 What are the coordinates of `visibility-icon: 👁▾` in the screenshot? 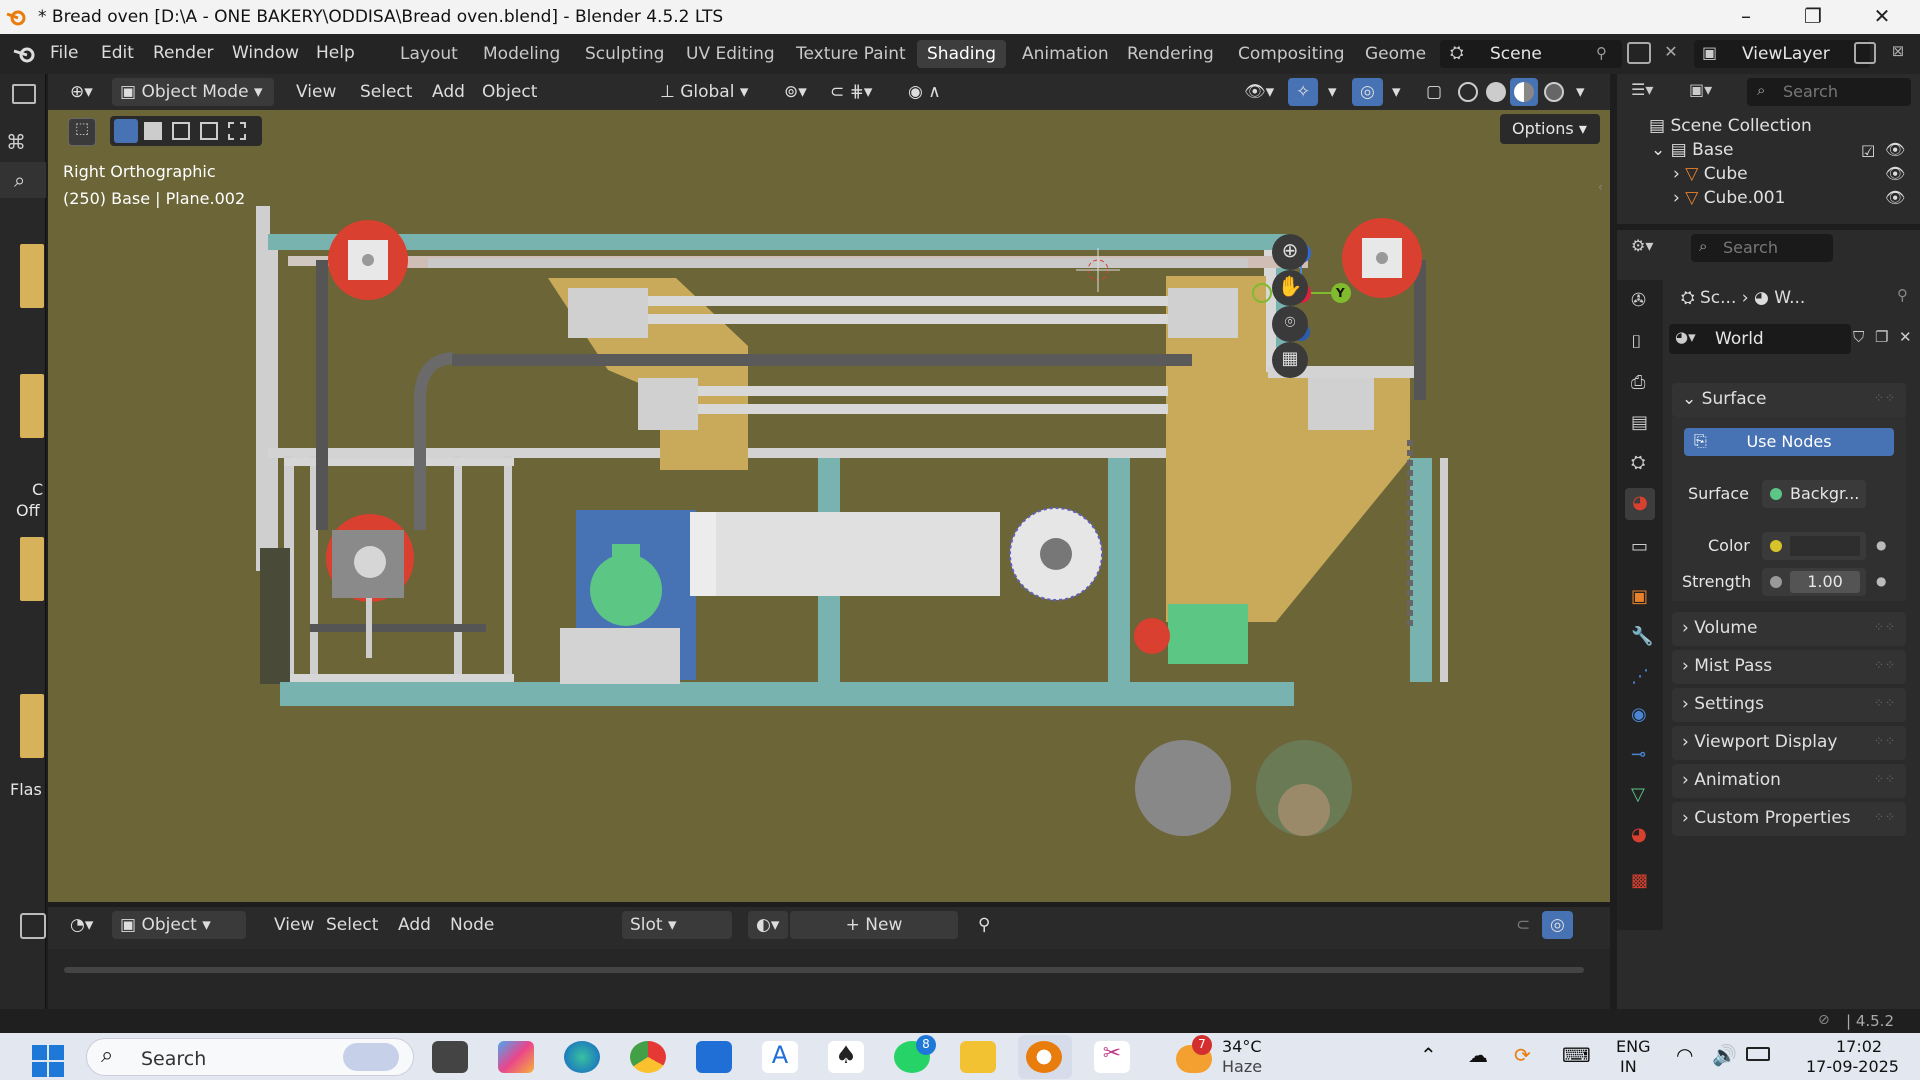 It's located at (1259, 92).